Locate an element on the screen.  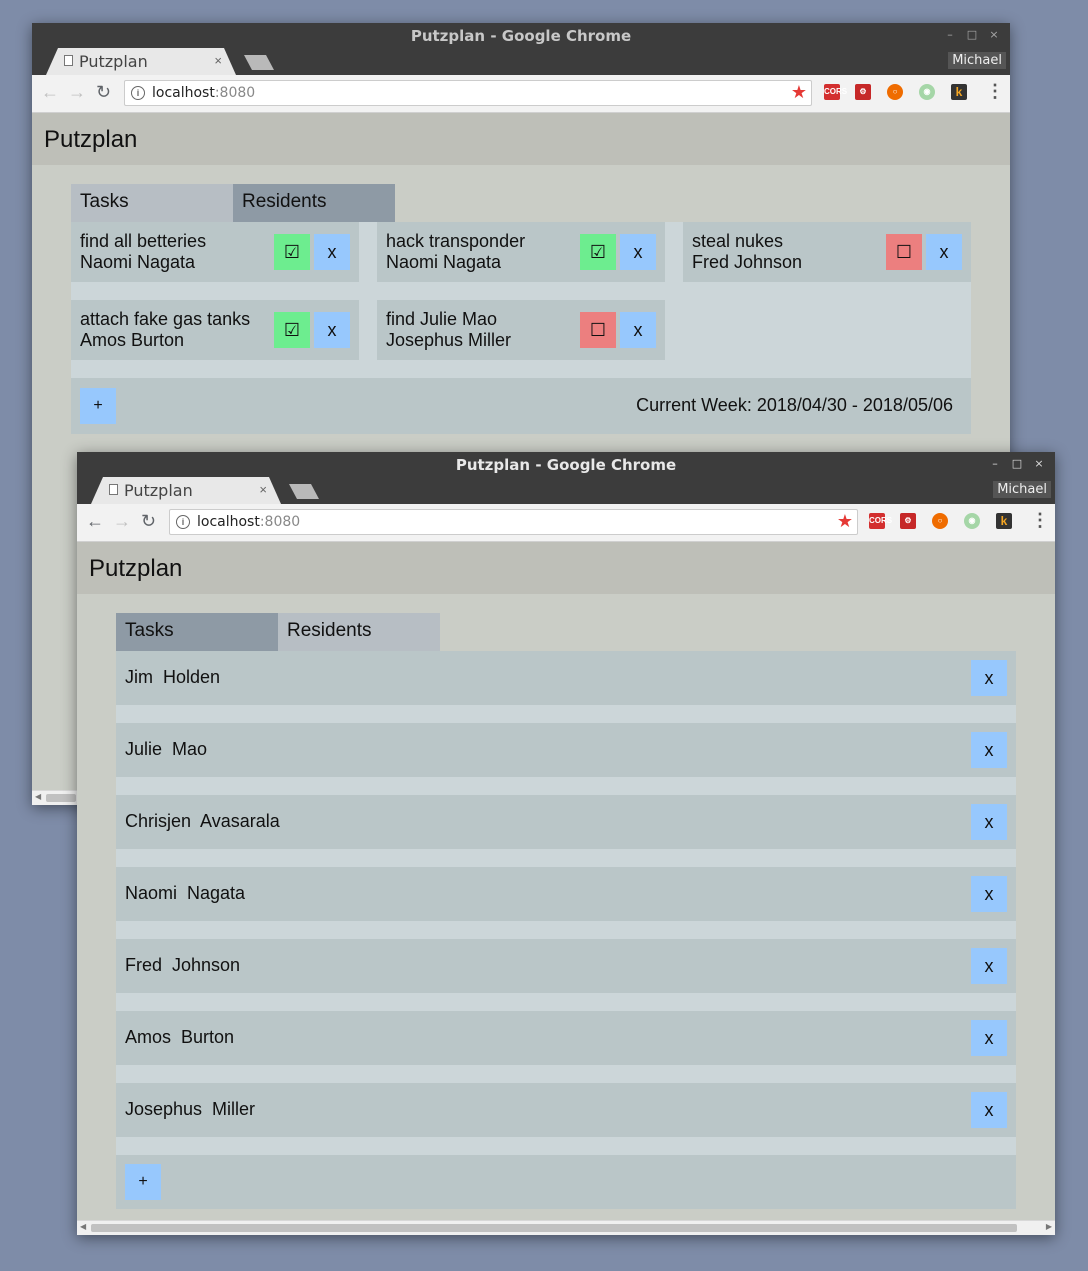
task-footer: + Current Week: 2018/04/30 - 2018/05/06 is located at coordinates (521, 406).